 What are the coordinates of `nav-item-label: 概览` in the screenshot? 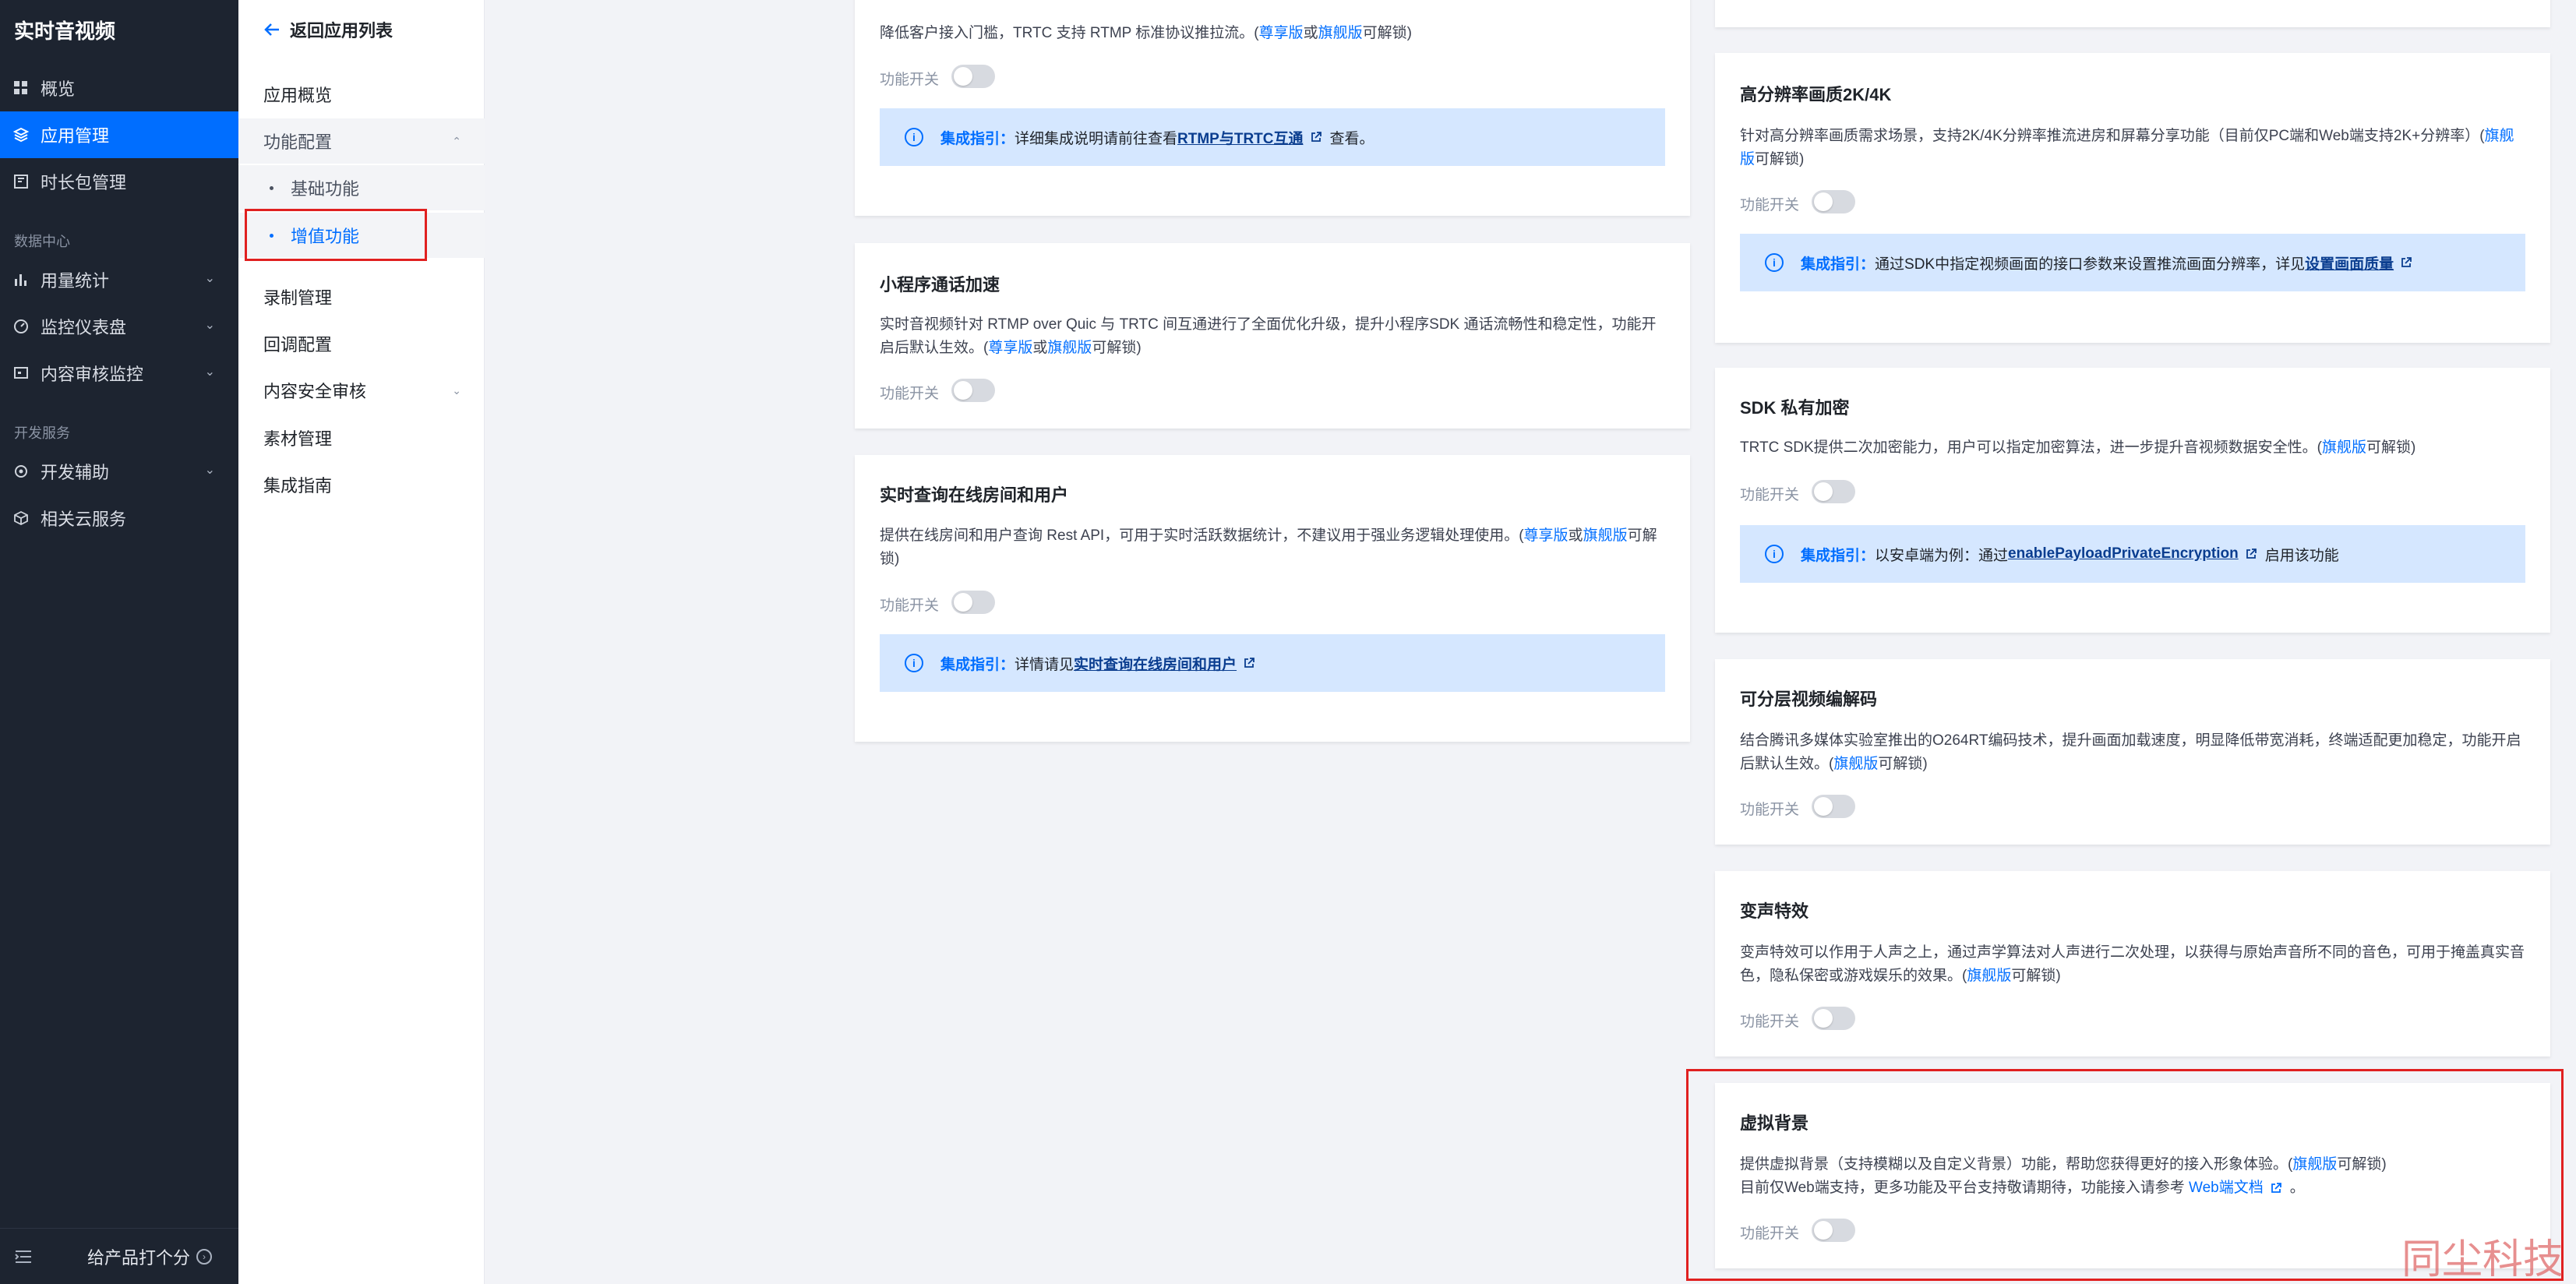 It's located at (58, 89).